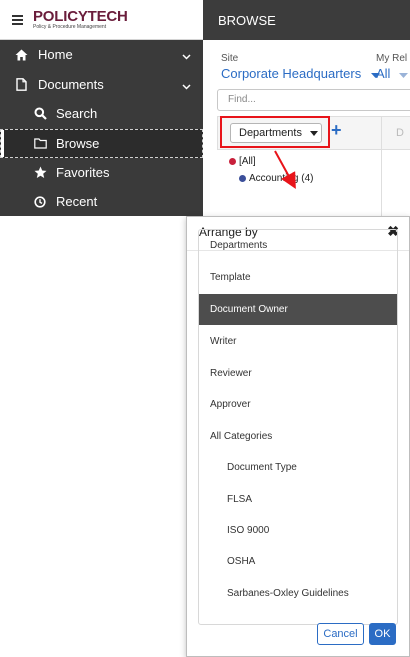  I want to click on tree-item-accounting: Accounting (4), so click(276, 178).